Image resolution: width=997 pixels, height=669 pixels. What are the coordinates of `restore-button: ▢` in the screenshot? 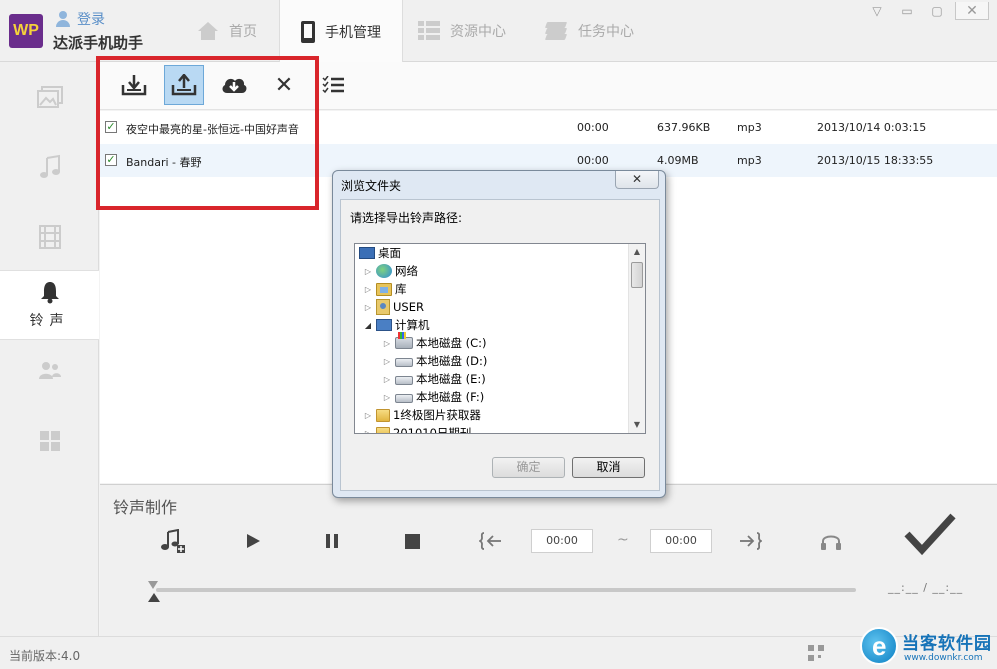 It's located at (937, 11).